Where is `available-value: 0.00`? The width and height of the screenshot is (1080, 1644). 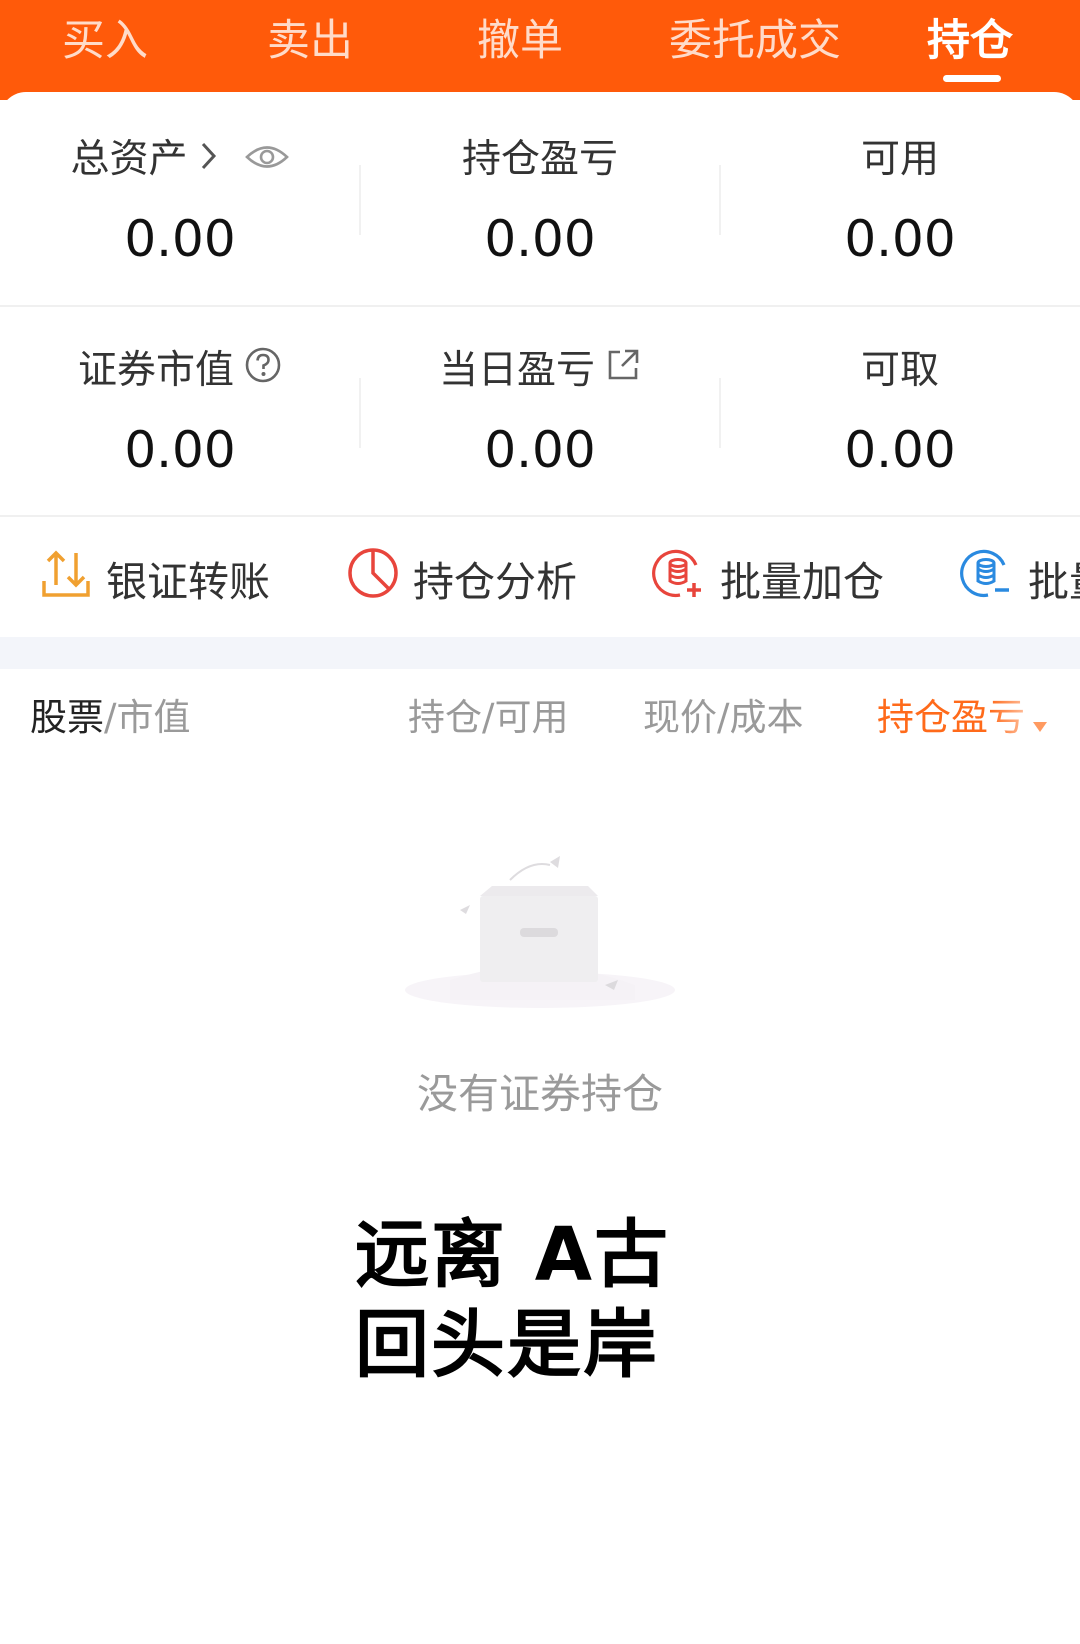 available-value: 0.00 is located at coordinates (900, 239).